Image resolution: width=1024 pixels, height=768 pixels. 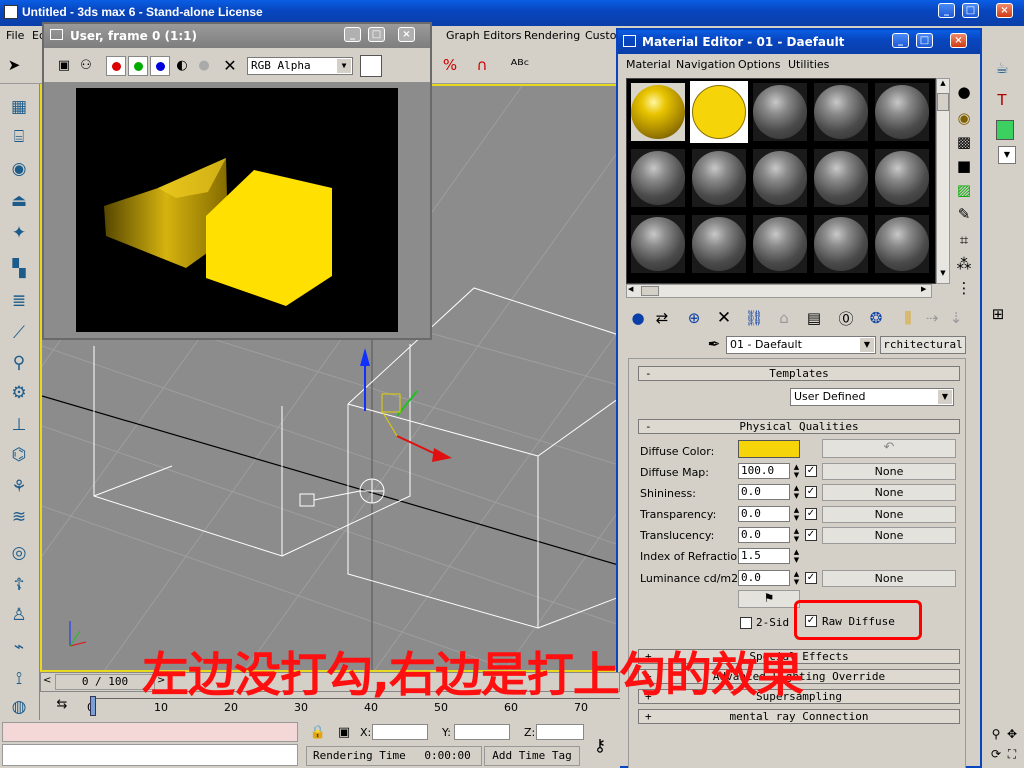 What do you see at coordinates (964, 118) in the screenshot?
I see `backlight-icon: ◉` at bounding box center [964, 118].